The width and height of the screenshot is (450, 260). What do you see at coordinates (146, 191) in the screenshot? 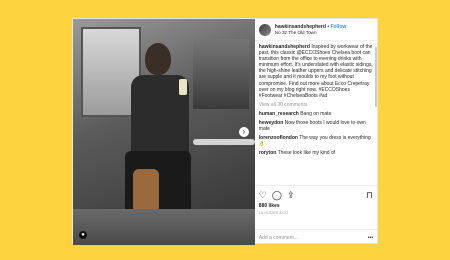
I see `photo-leather-bag` at bounding box center [146, 191].